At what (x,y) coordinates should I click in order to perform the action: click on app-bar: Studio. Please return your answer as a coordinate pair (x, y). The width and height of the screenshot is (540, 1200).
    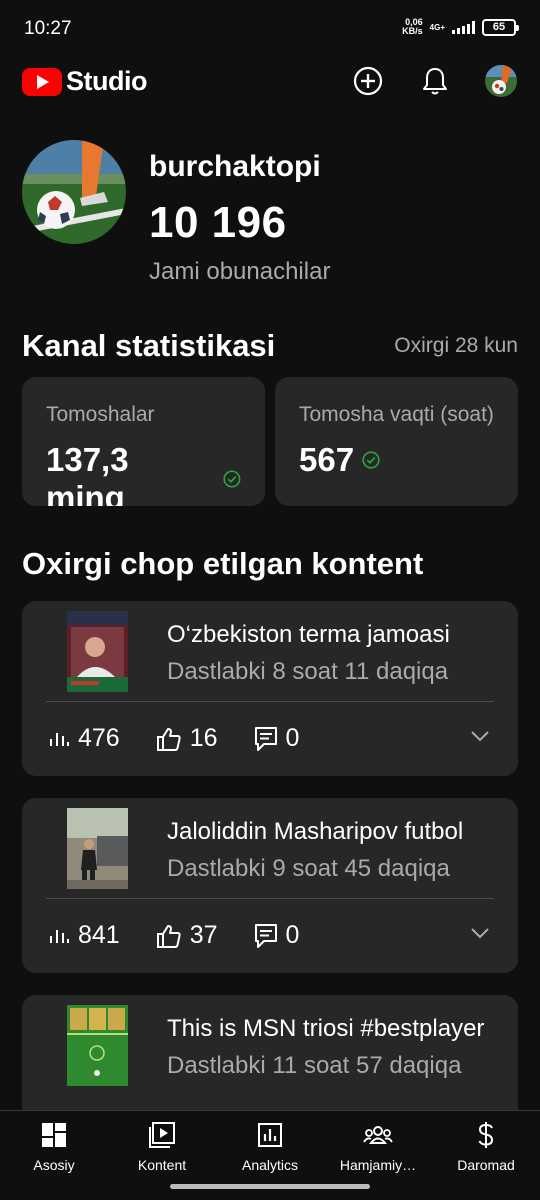
    Looking at the image, I should click on (270, 81).